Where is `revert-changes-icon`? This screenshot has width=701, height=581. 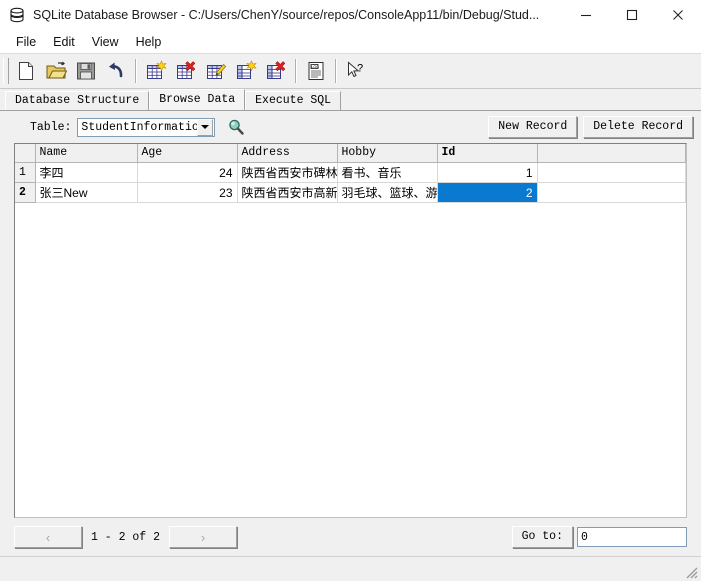 revert-changes-icon is located at coordinates (116, 71).